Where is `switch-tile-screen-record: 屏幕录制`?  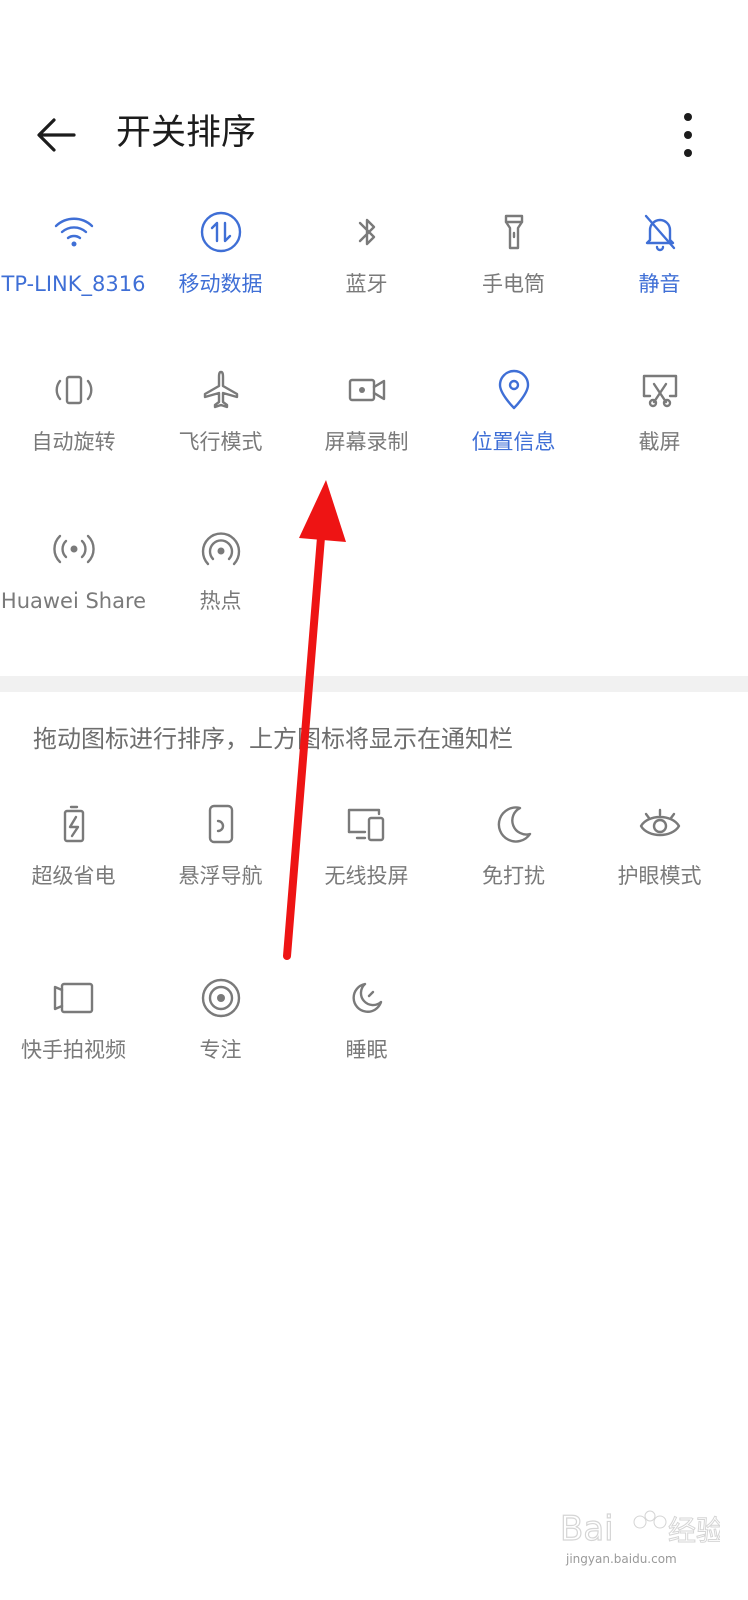 switch-tile-screen-record: 屏幕录制 is located at coordinates (366, 423).